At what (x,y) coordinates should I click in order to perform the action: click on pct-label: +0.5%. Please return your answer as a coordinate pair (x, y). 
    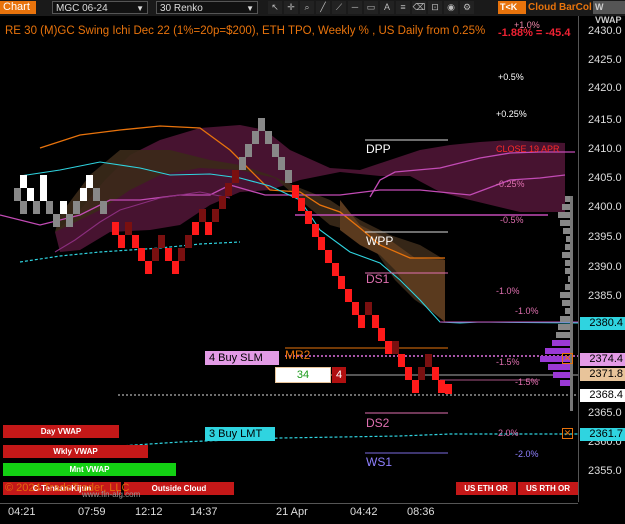
    Looking at the image, I should click on (511, 77).